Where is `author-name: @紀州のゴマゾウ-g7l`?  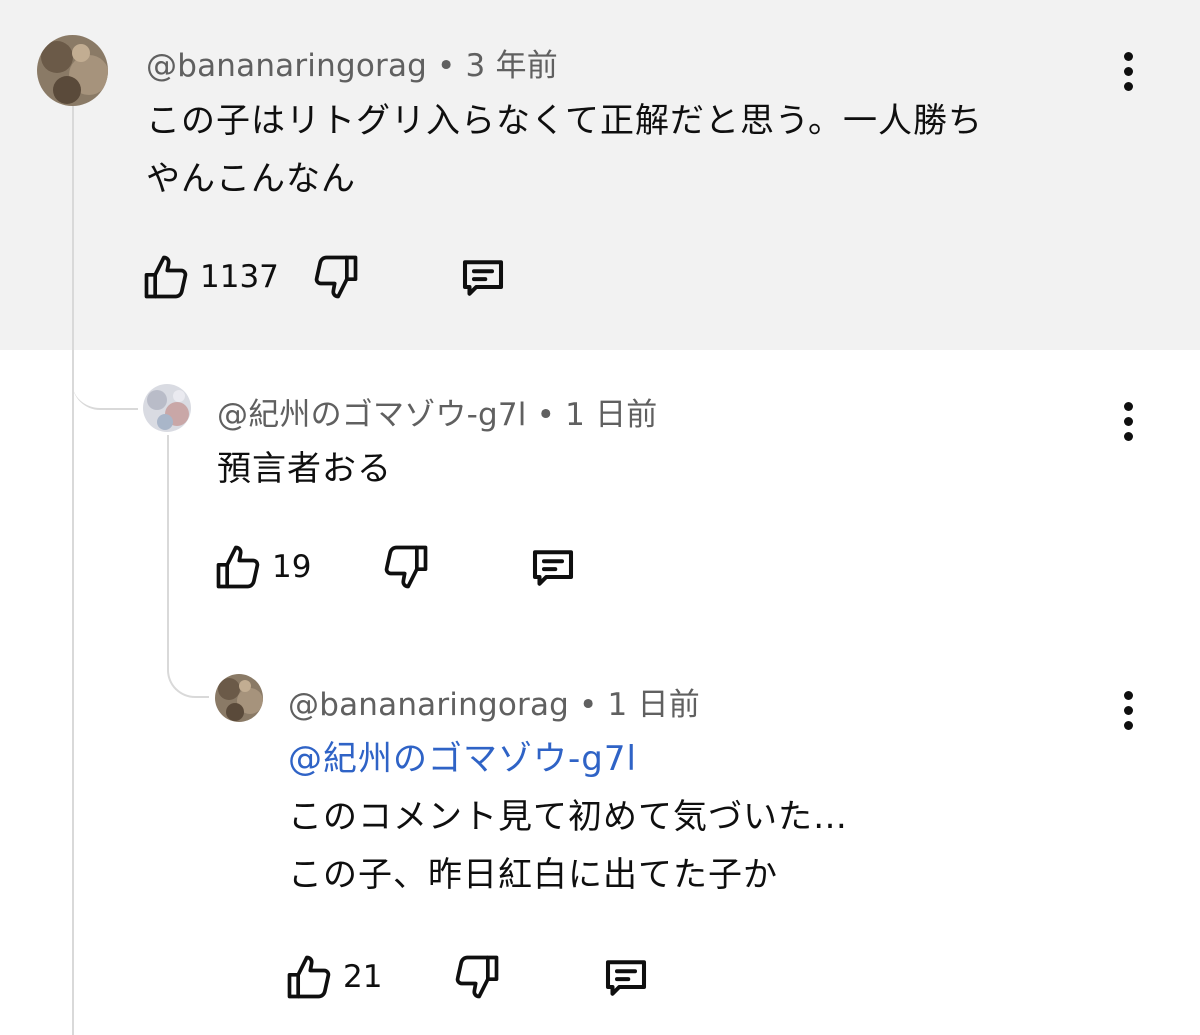
author-name: @紀州のゴマゾウ-g7l is located at coordinates (372, 415).